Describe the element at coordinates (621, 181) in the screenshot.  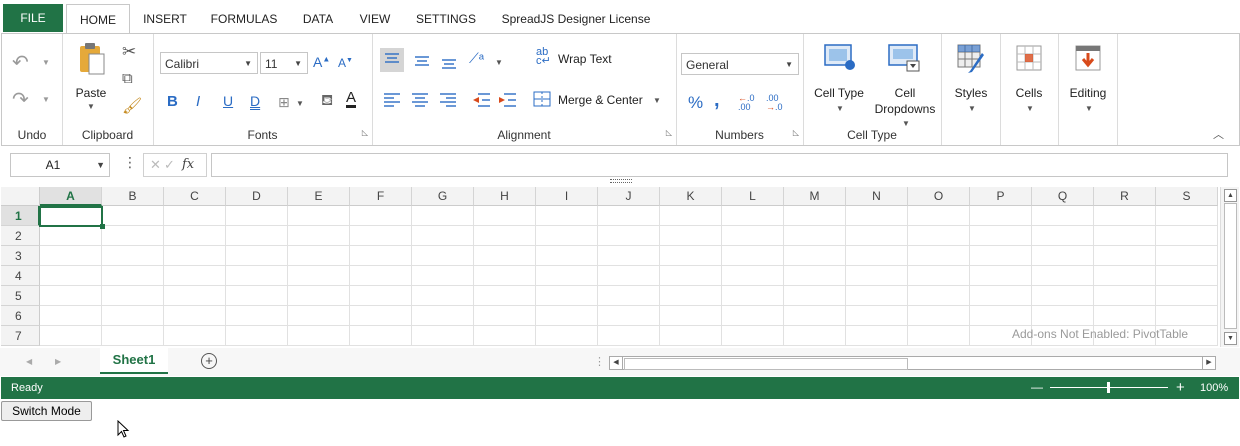
I see `splitter-handle` at that location.